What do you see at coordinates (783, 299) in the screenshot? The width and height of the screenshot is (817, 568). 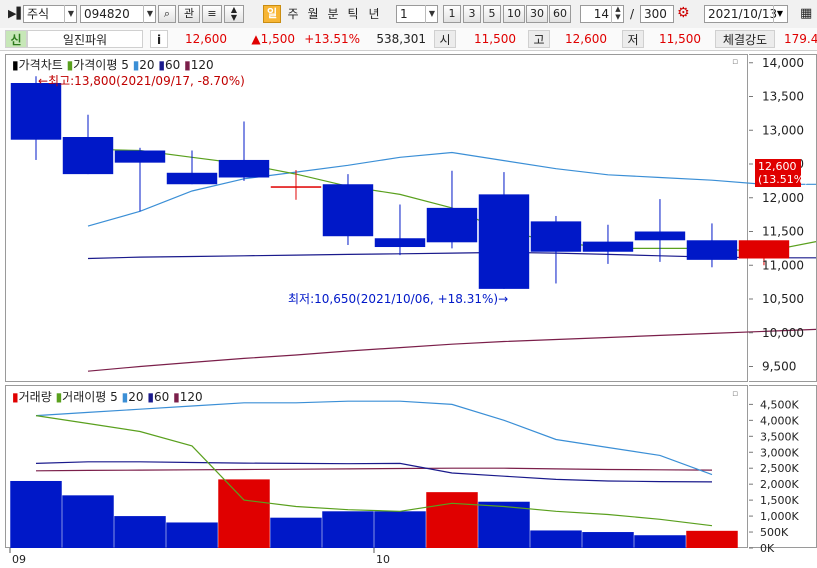 I see `price-tick-label: 10,500` at bounding box center [783, 299].